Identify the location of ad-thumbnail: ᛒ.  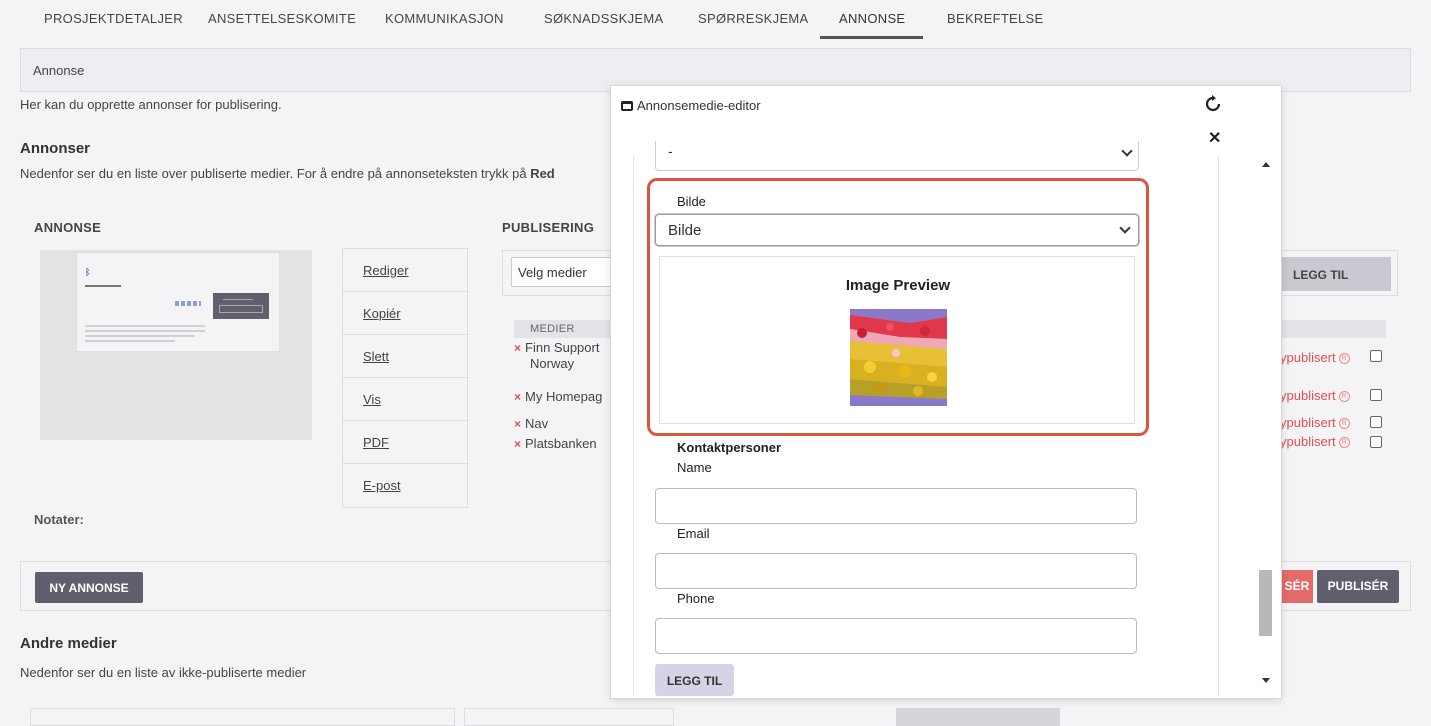
(176, 345).